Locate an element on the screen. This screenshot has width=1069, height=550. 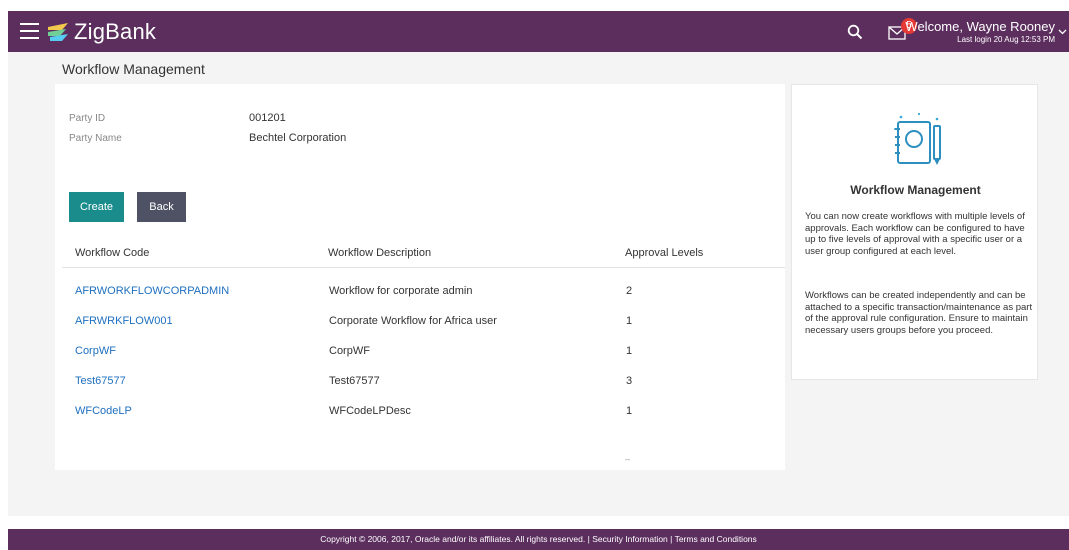
workflow-description: Corporate Workflow for Africa user is located at coordinates (413, 321).